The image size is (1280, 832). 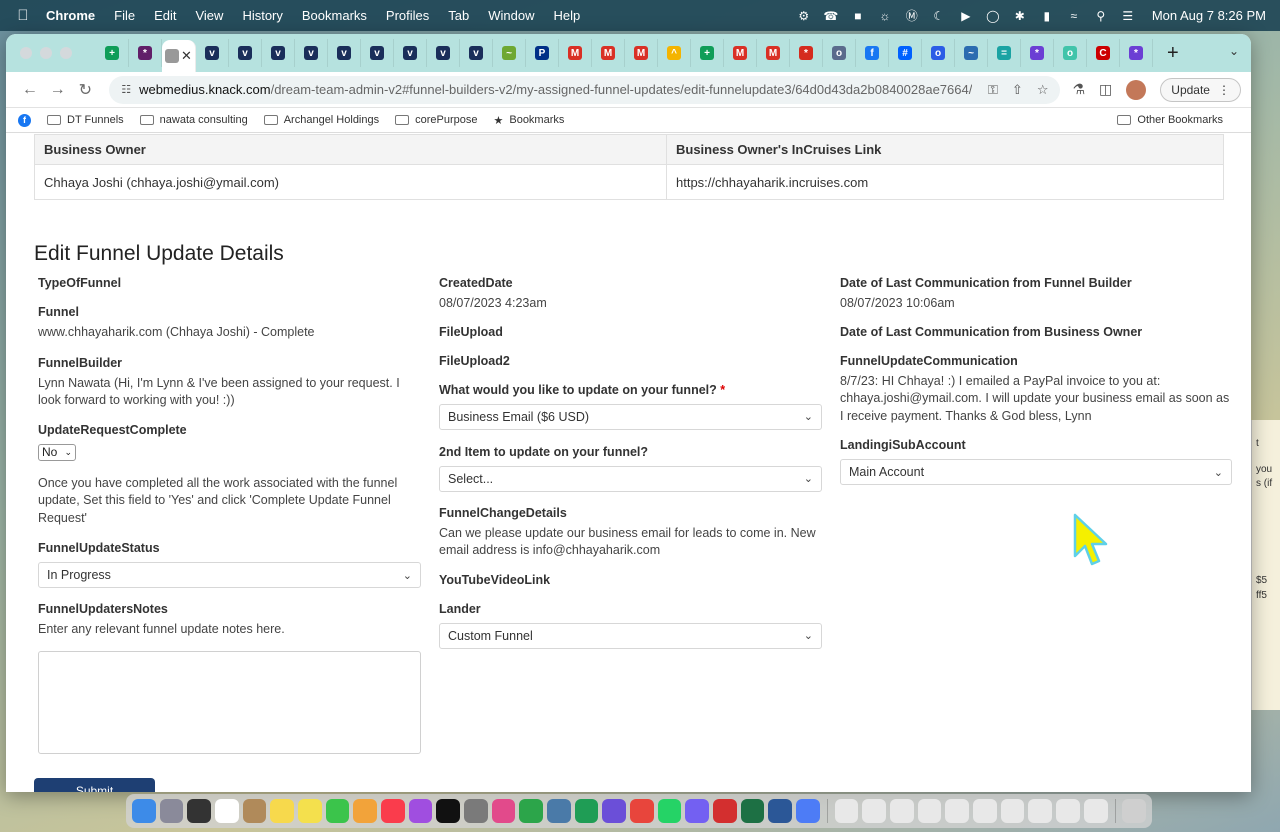 What do you see at coordinates (407, 15) in the screenshot?
I see `menu-profiles: Profiles` at bounding box center [407, 15].